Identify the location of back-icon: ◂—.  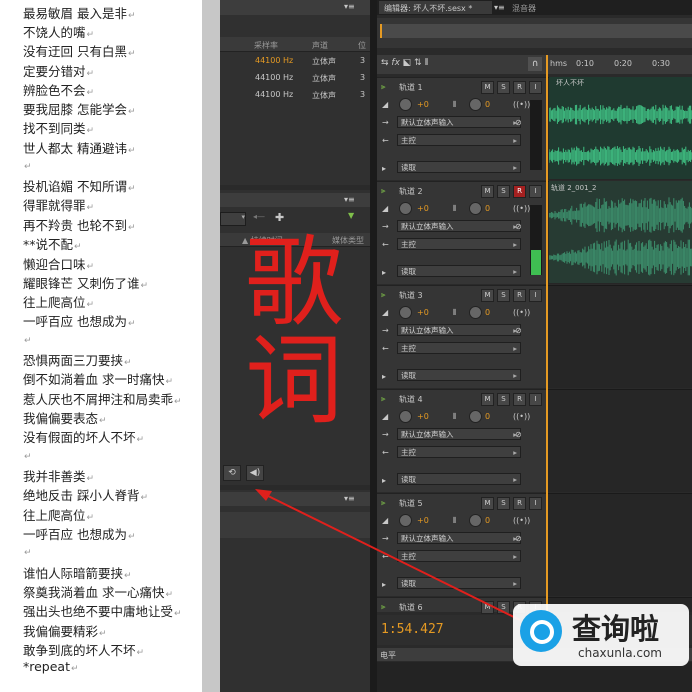
(259, 216).